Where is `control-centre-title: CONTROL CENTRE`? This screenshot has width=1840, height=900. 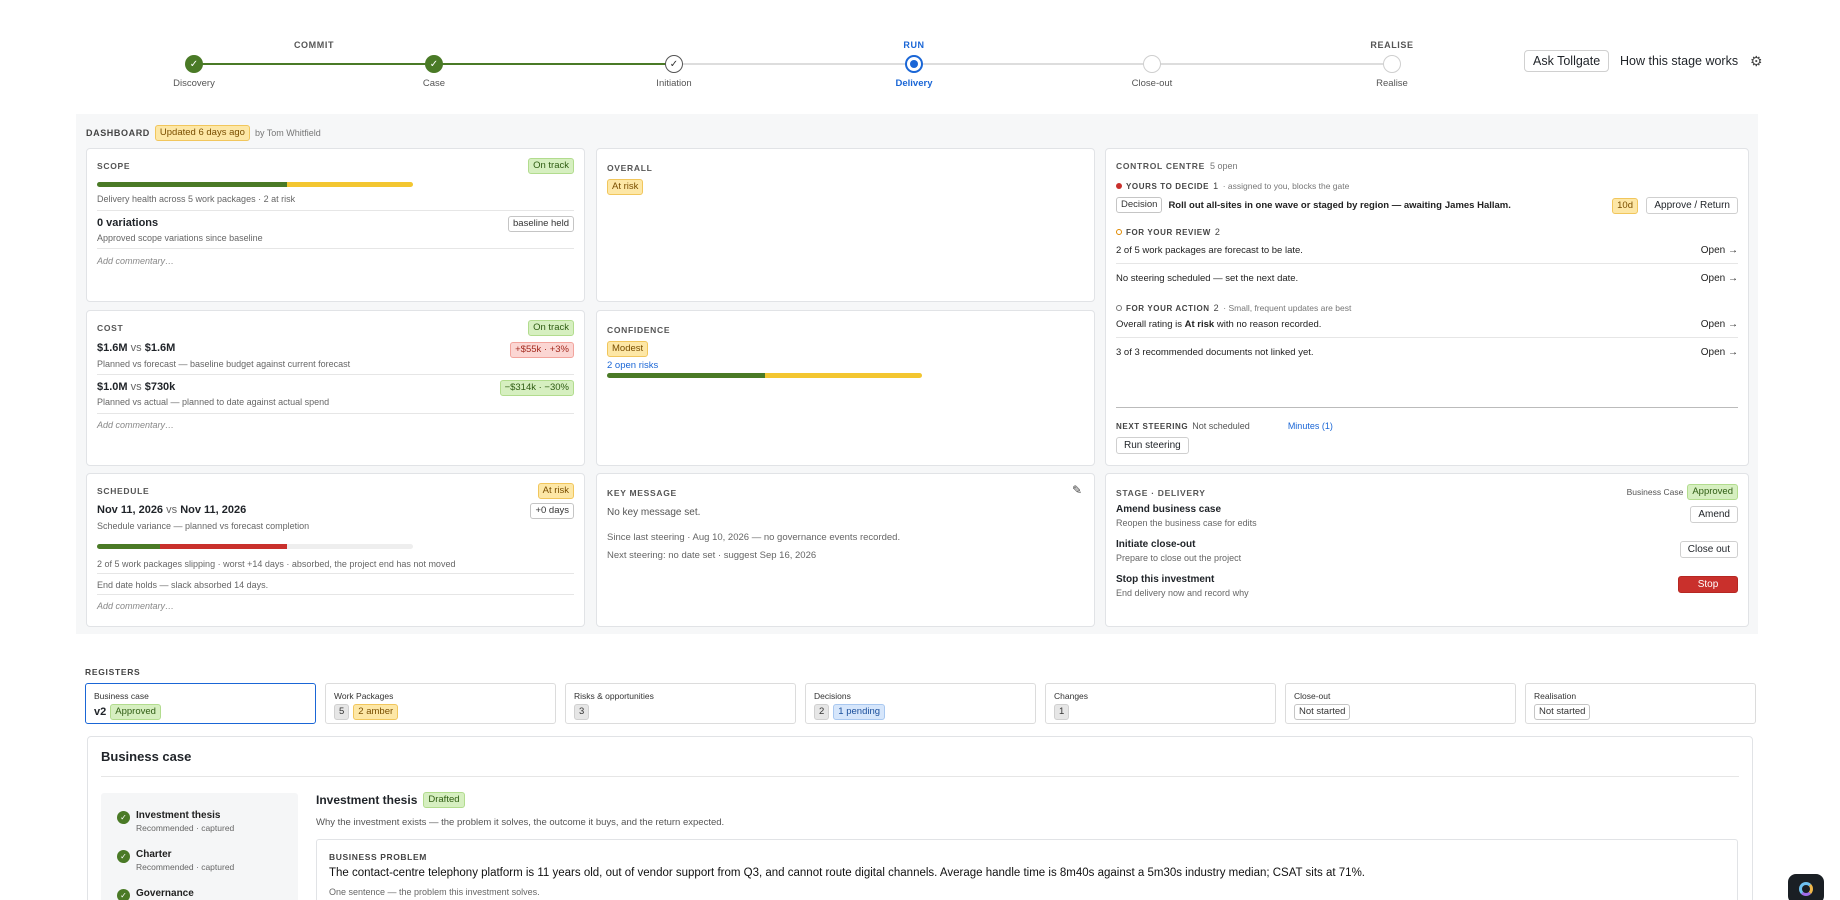
control-centre-title: CONTROL CENTRE is located at coordinates (1160, 166).